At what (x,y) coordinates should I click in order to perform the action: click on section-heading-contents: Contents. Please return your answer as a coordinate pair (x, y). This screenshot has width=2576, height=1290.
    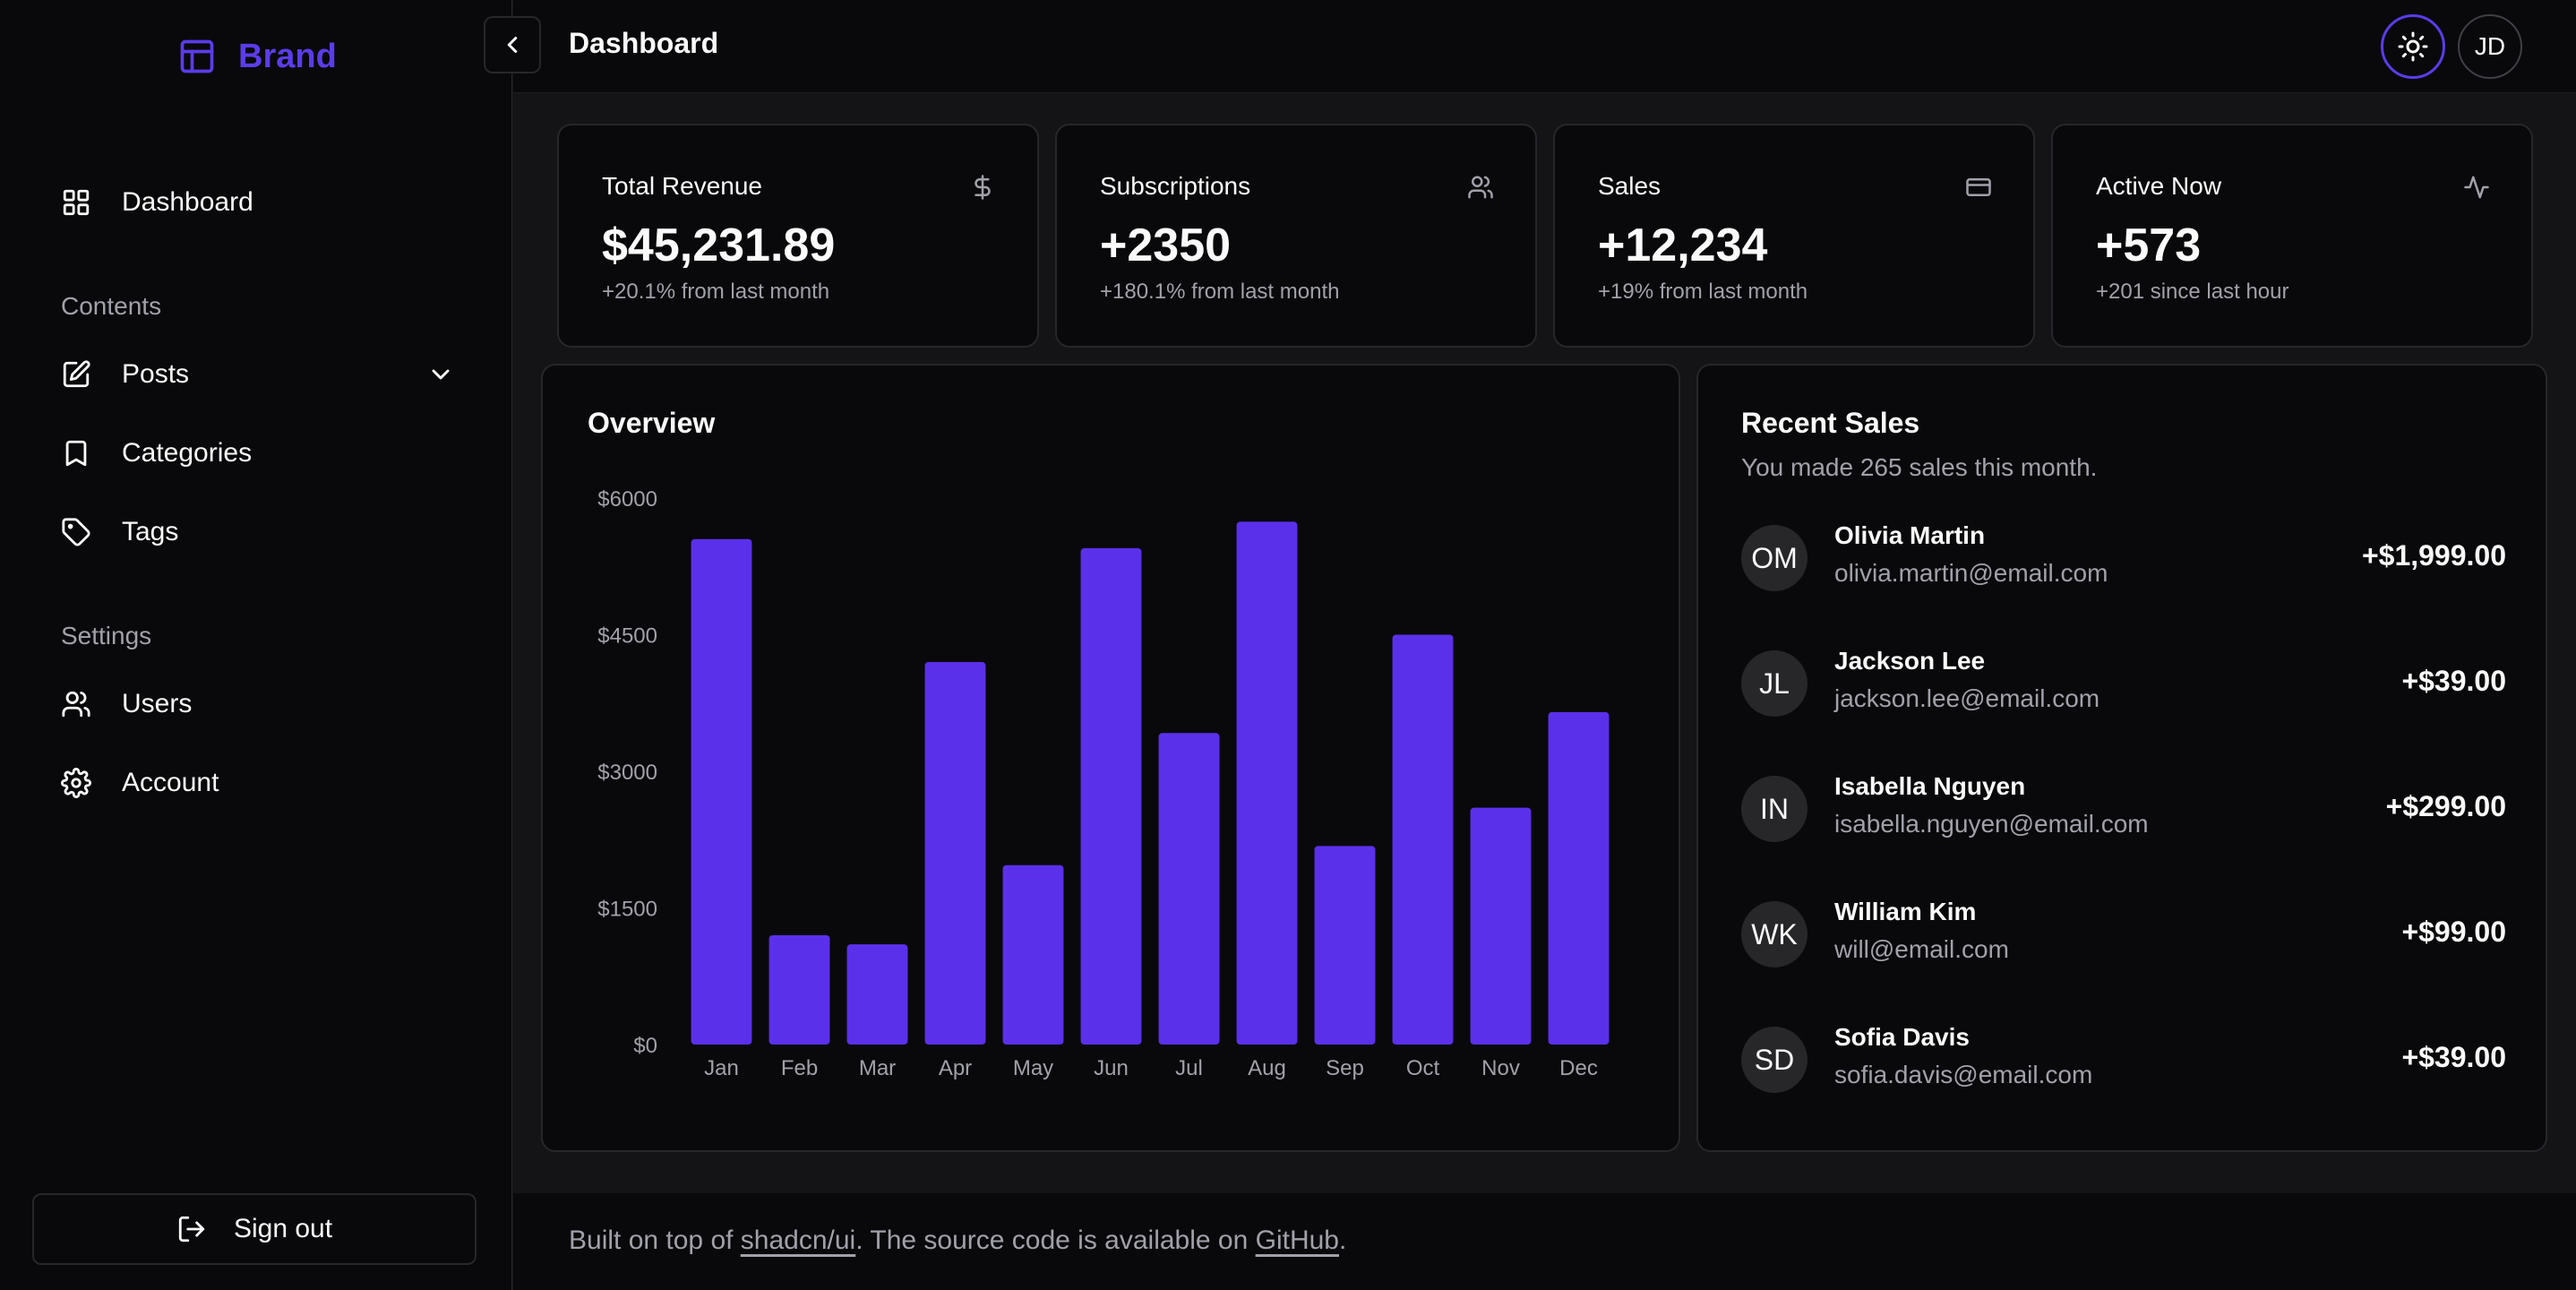
    Looking at the image, I should click on (111, 306).